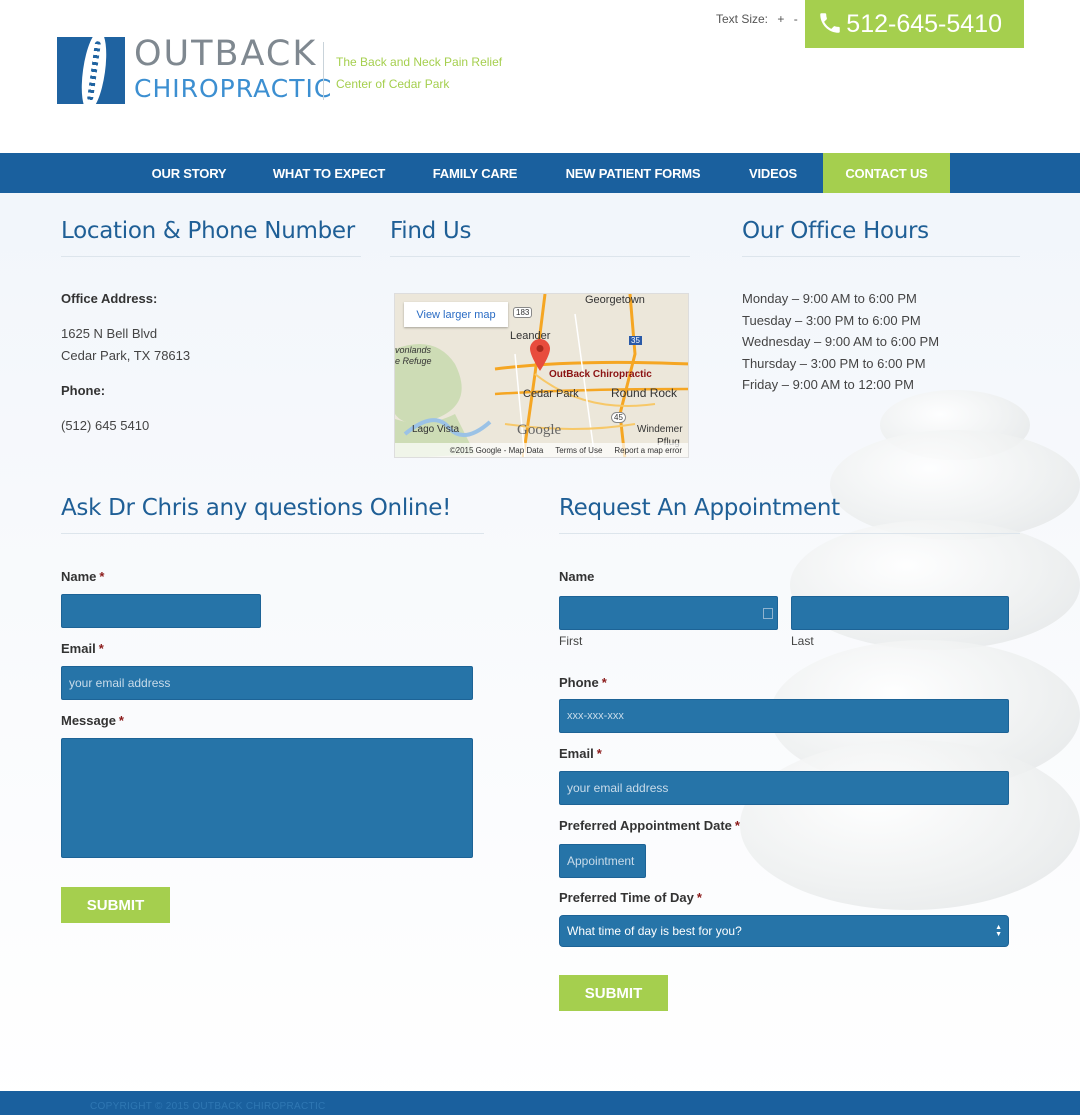  What do you see at coordinates (789, 533) in the screenshot?
I see `appointment-form-divider` at bounding box center [789, 533].